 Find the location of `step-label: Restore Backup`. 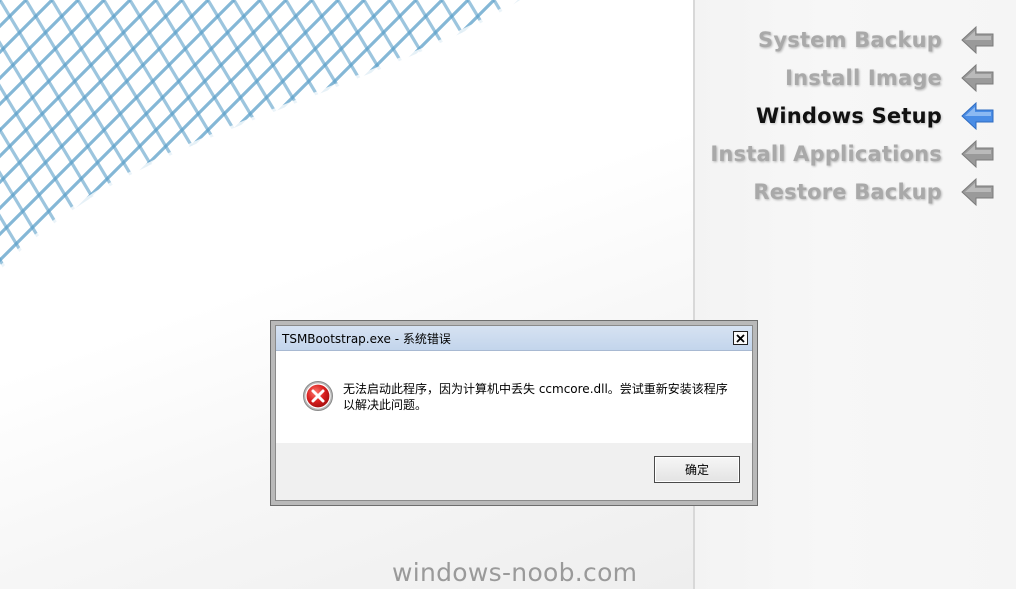

step-label: Restore Backup is located at coordinates (847, 192).